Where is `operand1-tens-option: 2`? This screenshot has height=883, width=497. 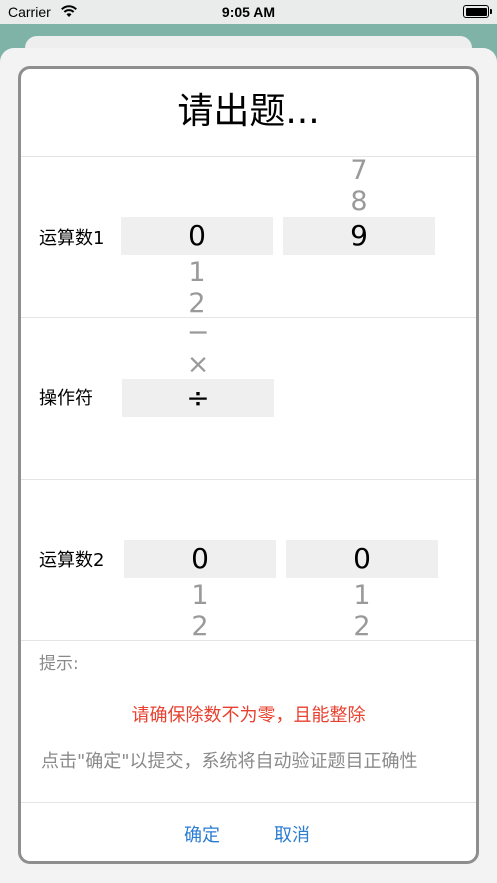 operand1-tens-option: 2 is located at coordinates (197, 304).